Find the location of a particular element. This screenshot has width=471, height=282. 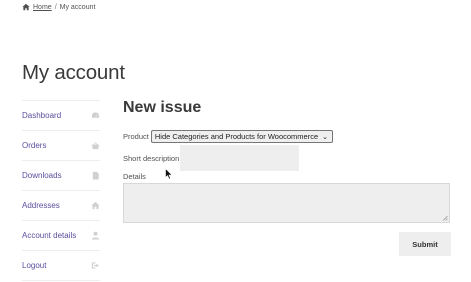

nav-item-downloads: Downloads is located at coordinates (61, 175).